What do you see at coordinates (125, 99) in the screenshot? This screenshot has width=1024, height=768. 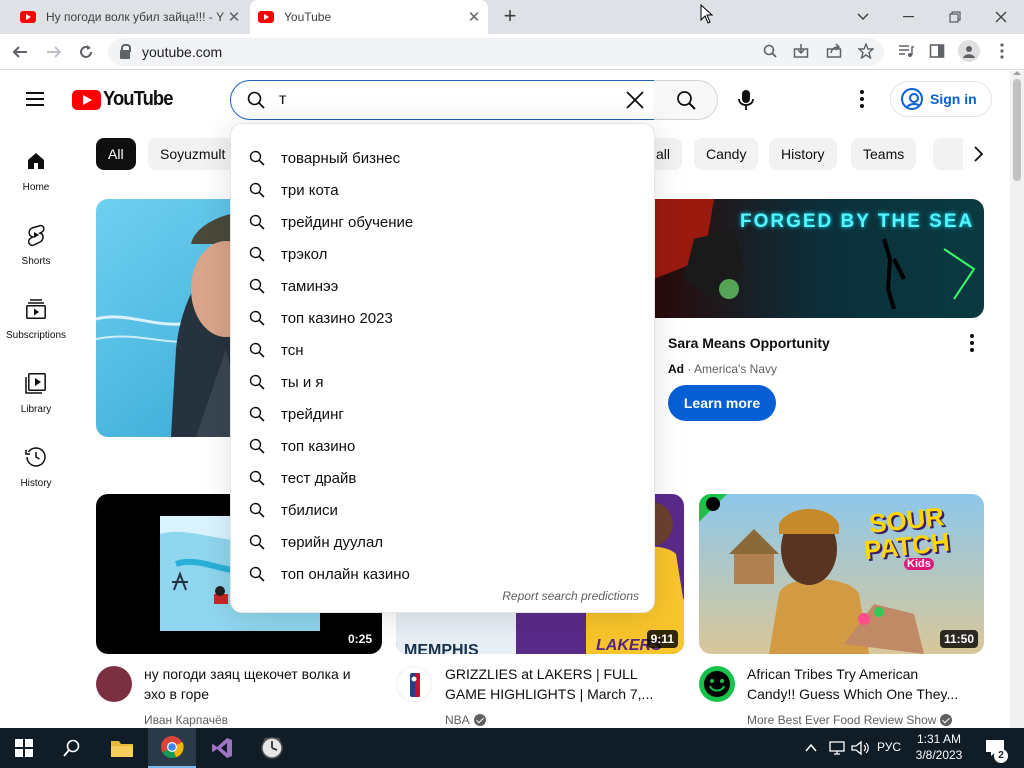 I see `youtube-logo: YouTube` at bounding box center [125, 99].